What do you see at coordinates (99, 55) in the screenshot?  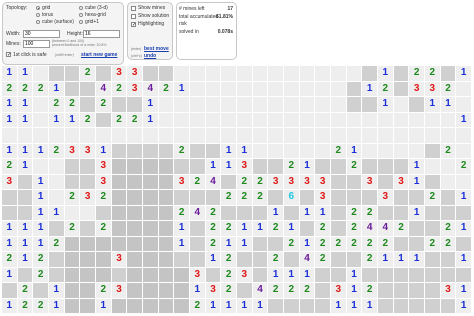 I see `start-new-game-link: start new game` at bounding box center [99, 55].